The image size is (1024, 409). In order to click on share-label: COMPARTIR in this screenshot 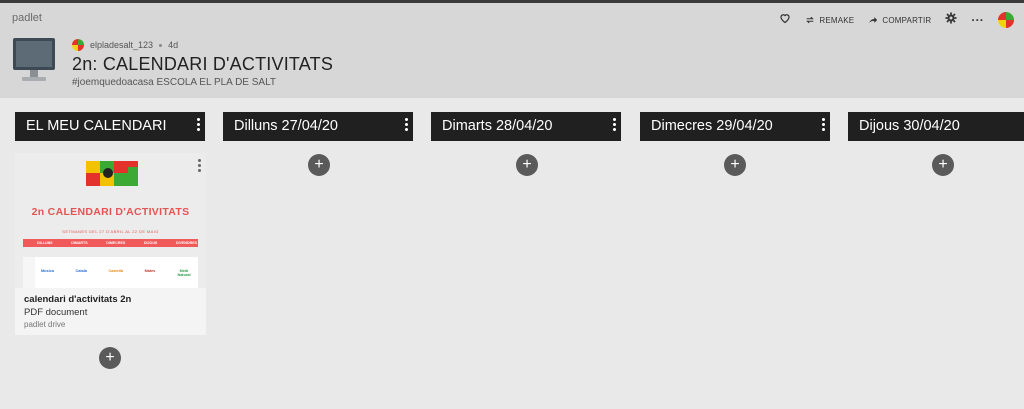, I will do `click(907, 20)`.